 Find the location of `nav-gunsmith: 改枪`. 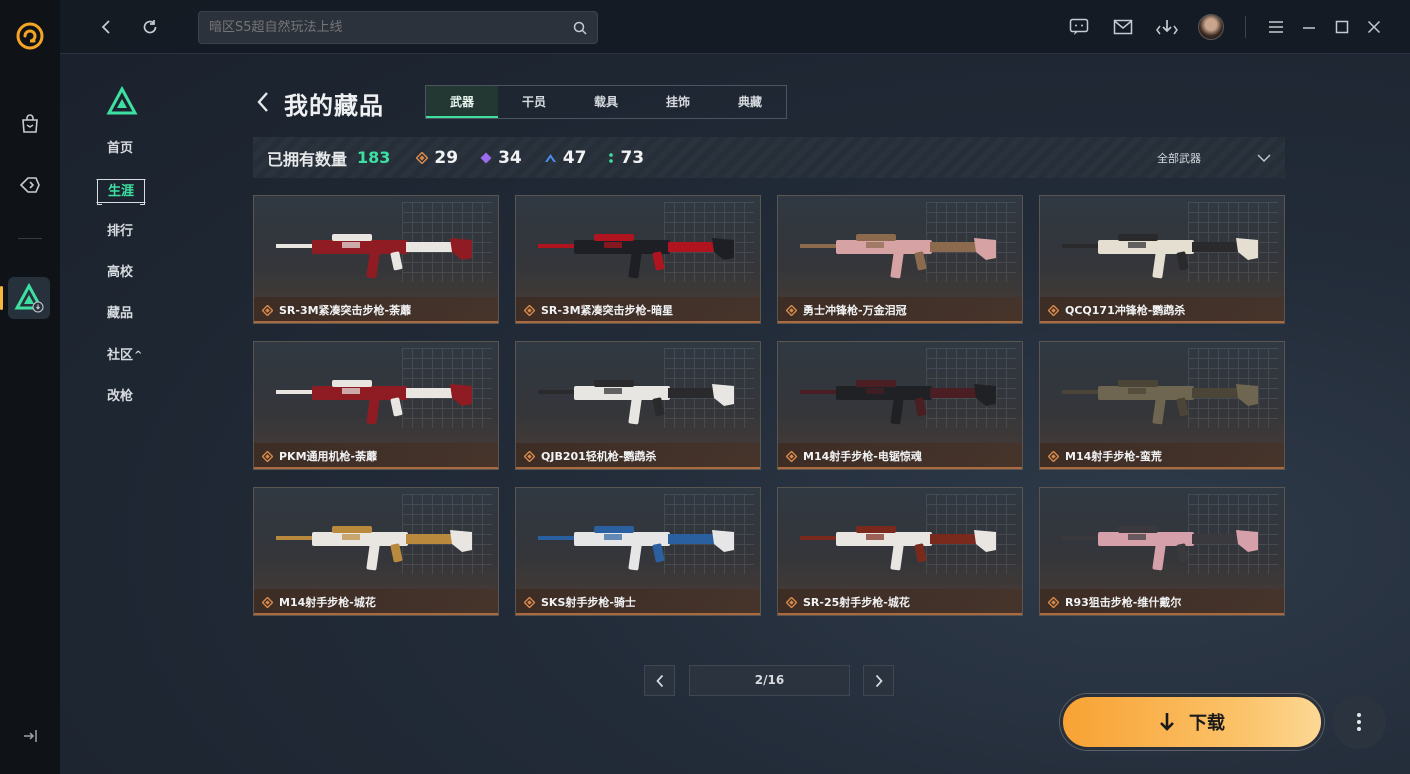

nav-gunsmith: 改枪 is located at coordinates (120, 397).